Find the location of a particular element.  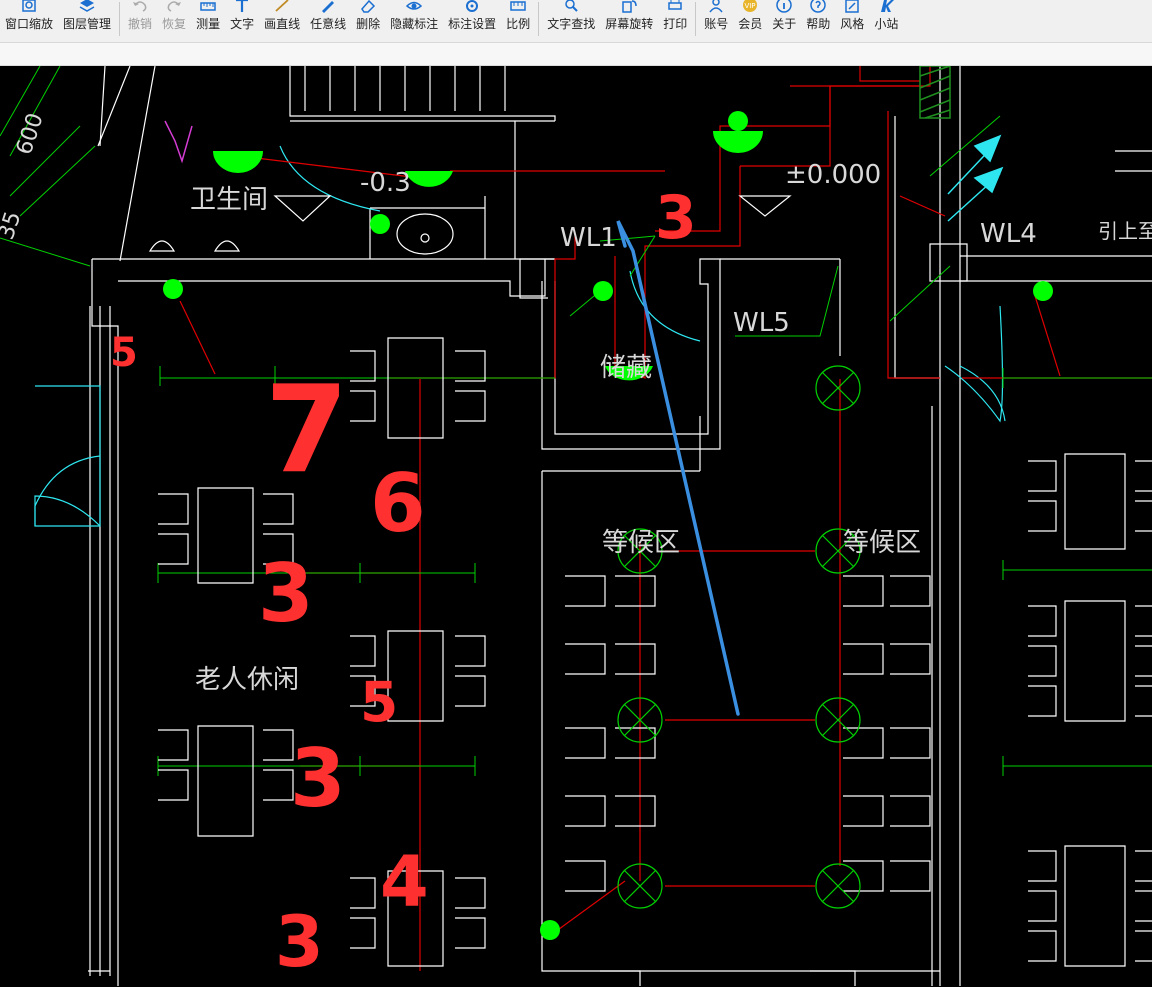

text-search-icon is located at coordinates (571, 6).